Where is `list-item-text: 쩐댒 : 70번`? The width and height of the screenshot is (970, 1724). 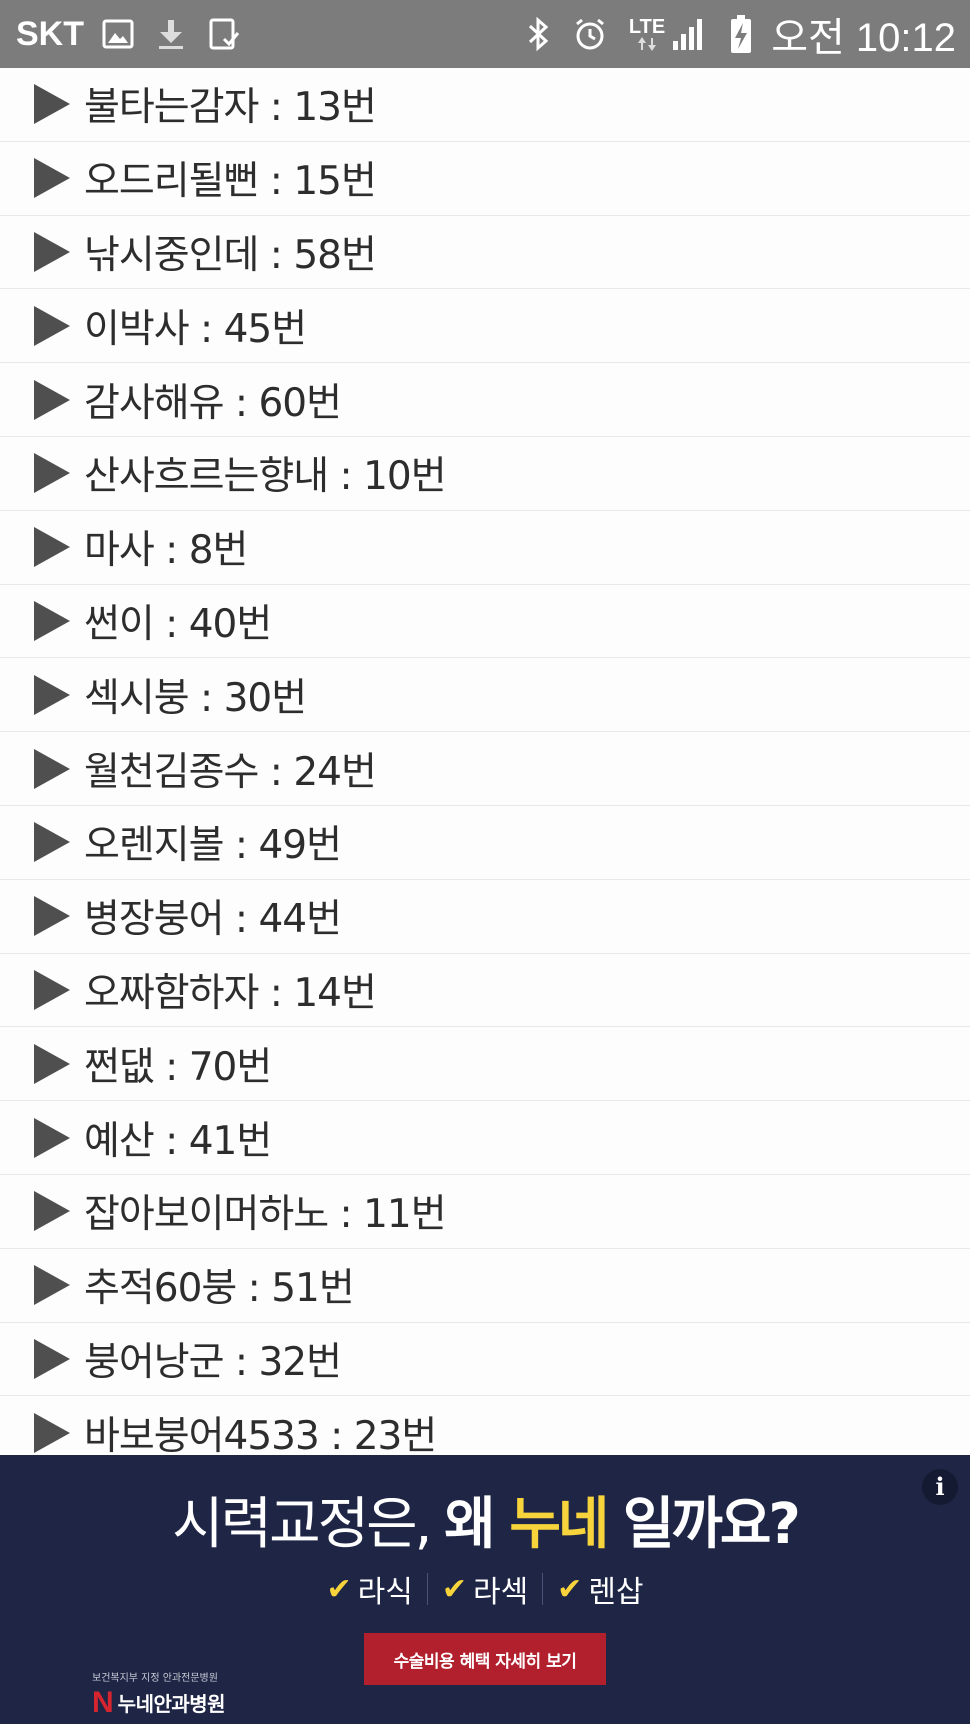
list-item-text: 쩐댒 : 70번 is located at coordinates (178, 1067).